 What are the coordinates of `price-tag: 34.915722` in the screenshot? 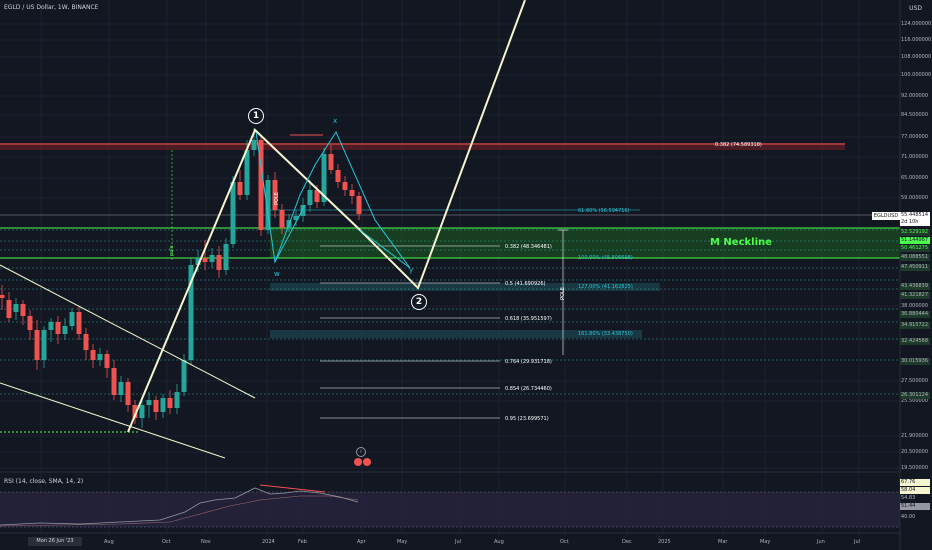 It's located at (915, 325).